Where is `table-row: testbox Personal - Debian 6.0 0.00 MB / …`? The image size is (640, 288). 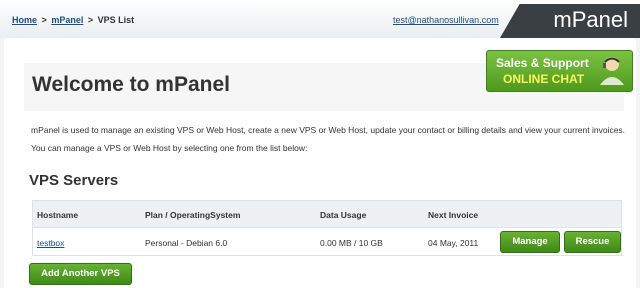 table-row: testbox Personal - Debian 6.0 0.00 MB / … is located at coordinates (327, 241).